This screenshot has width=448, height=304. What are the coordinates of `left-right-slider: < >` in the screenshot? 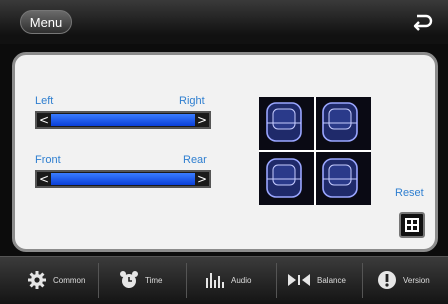 It's located at (123, 120).